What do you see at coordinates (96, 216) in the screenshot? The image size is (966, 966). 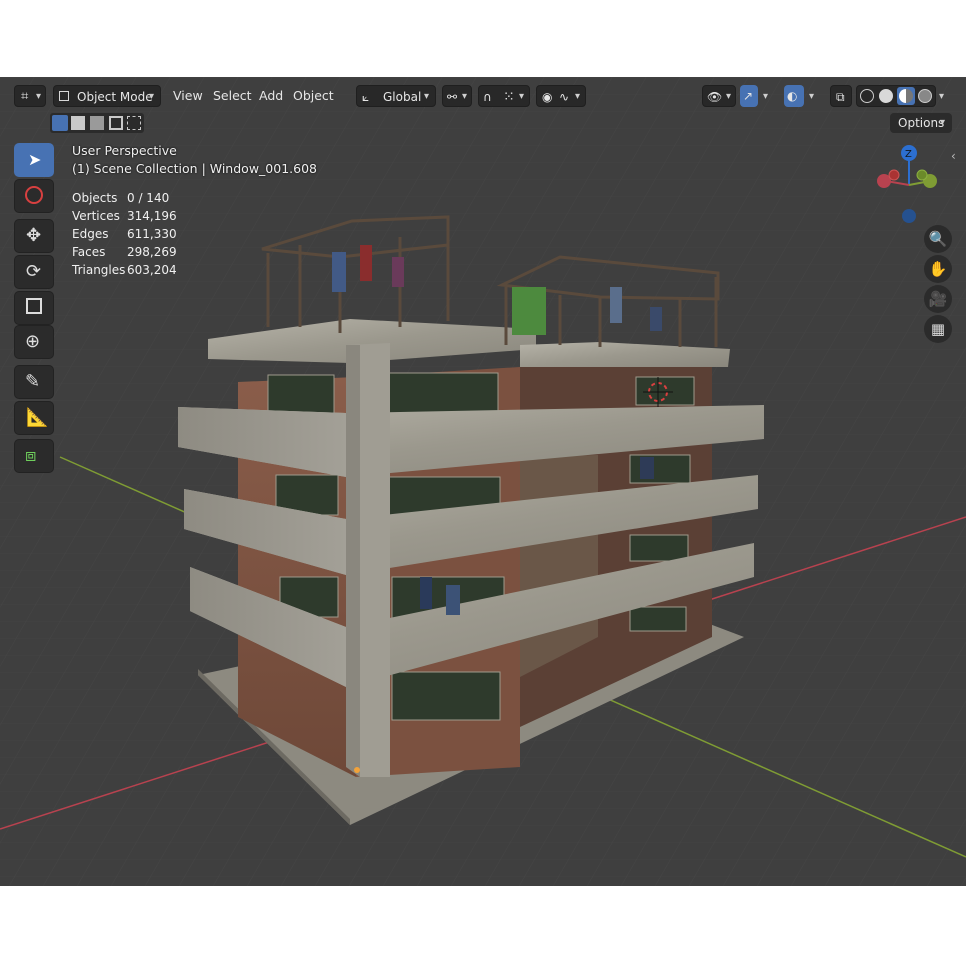 I see `stat-label: Vertices` at bounding box center [96, 216].